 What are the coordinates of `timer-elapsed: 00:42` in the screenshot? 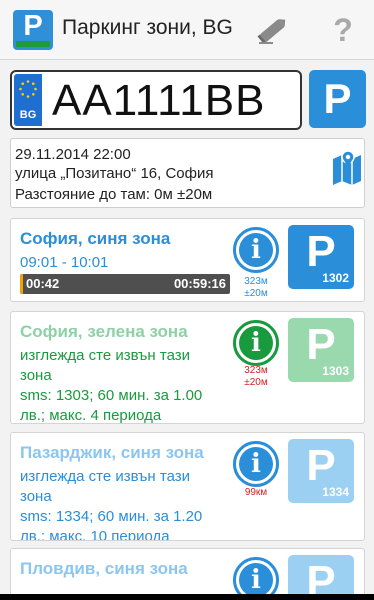 It's located at (43, 283).